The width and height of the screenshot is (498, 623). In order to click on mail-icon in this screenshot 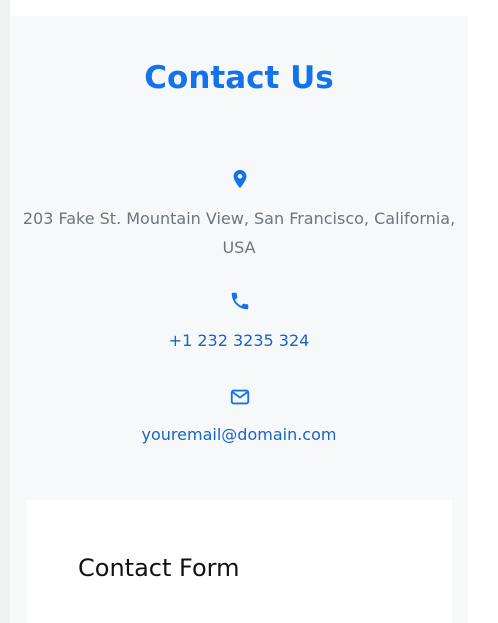, I will do `click(240, 397)`.